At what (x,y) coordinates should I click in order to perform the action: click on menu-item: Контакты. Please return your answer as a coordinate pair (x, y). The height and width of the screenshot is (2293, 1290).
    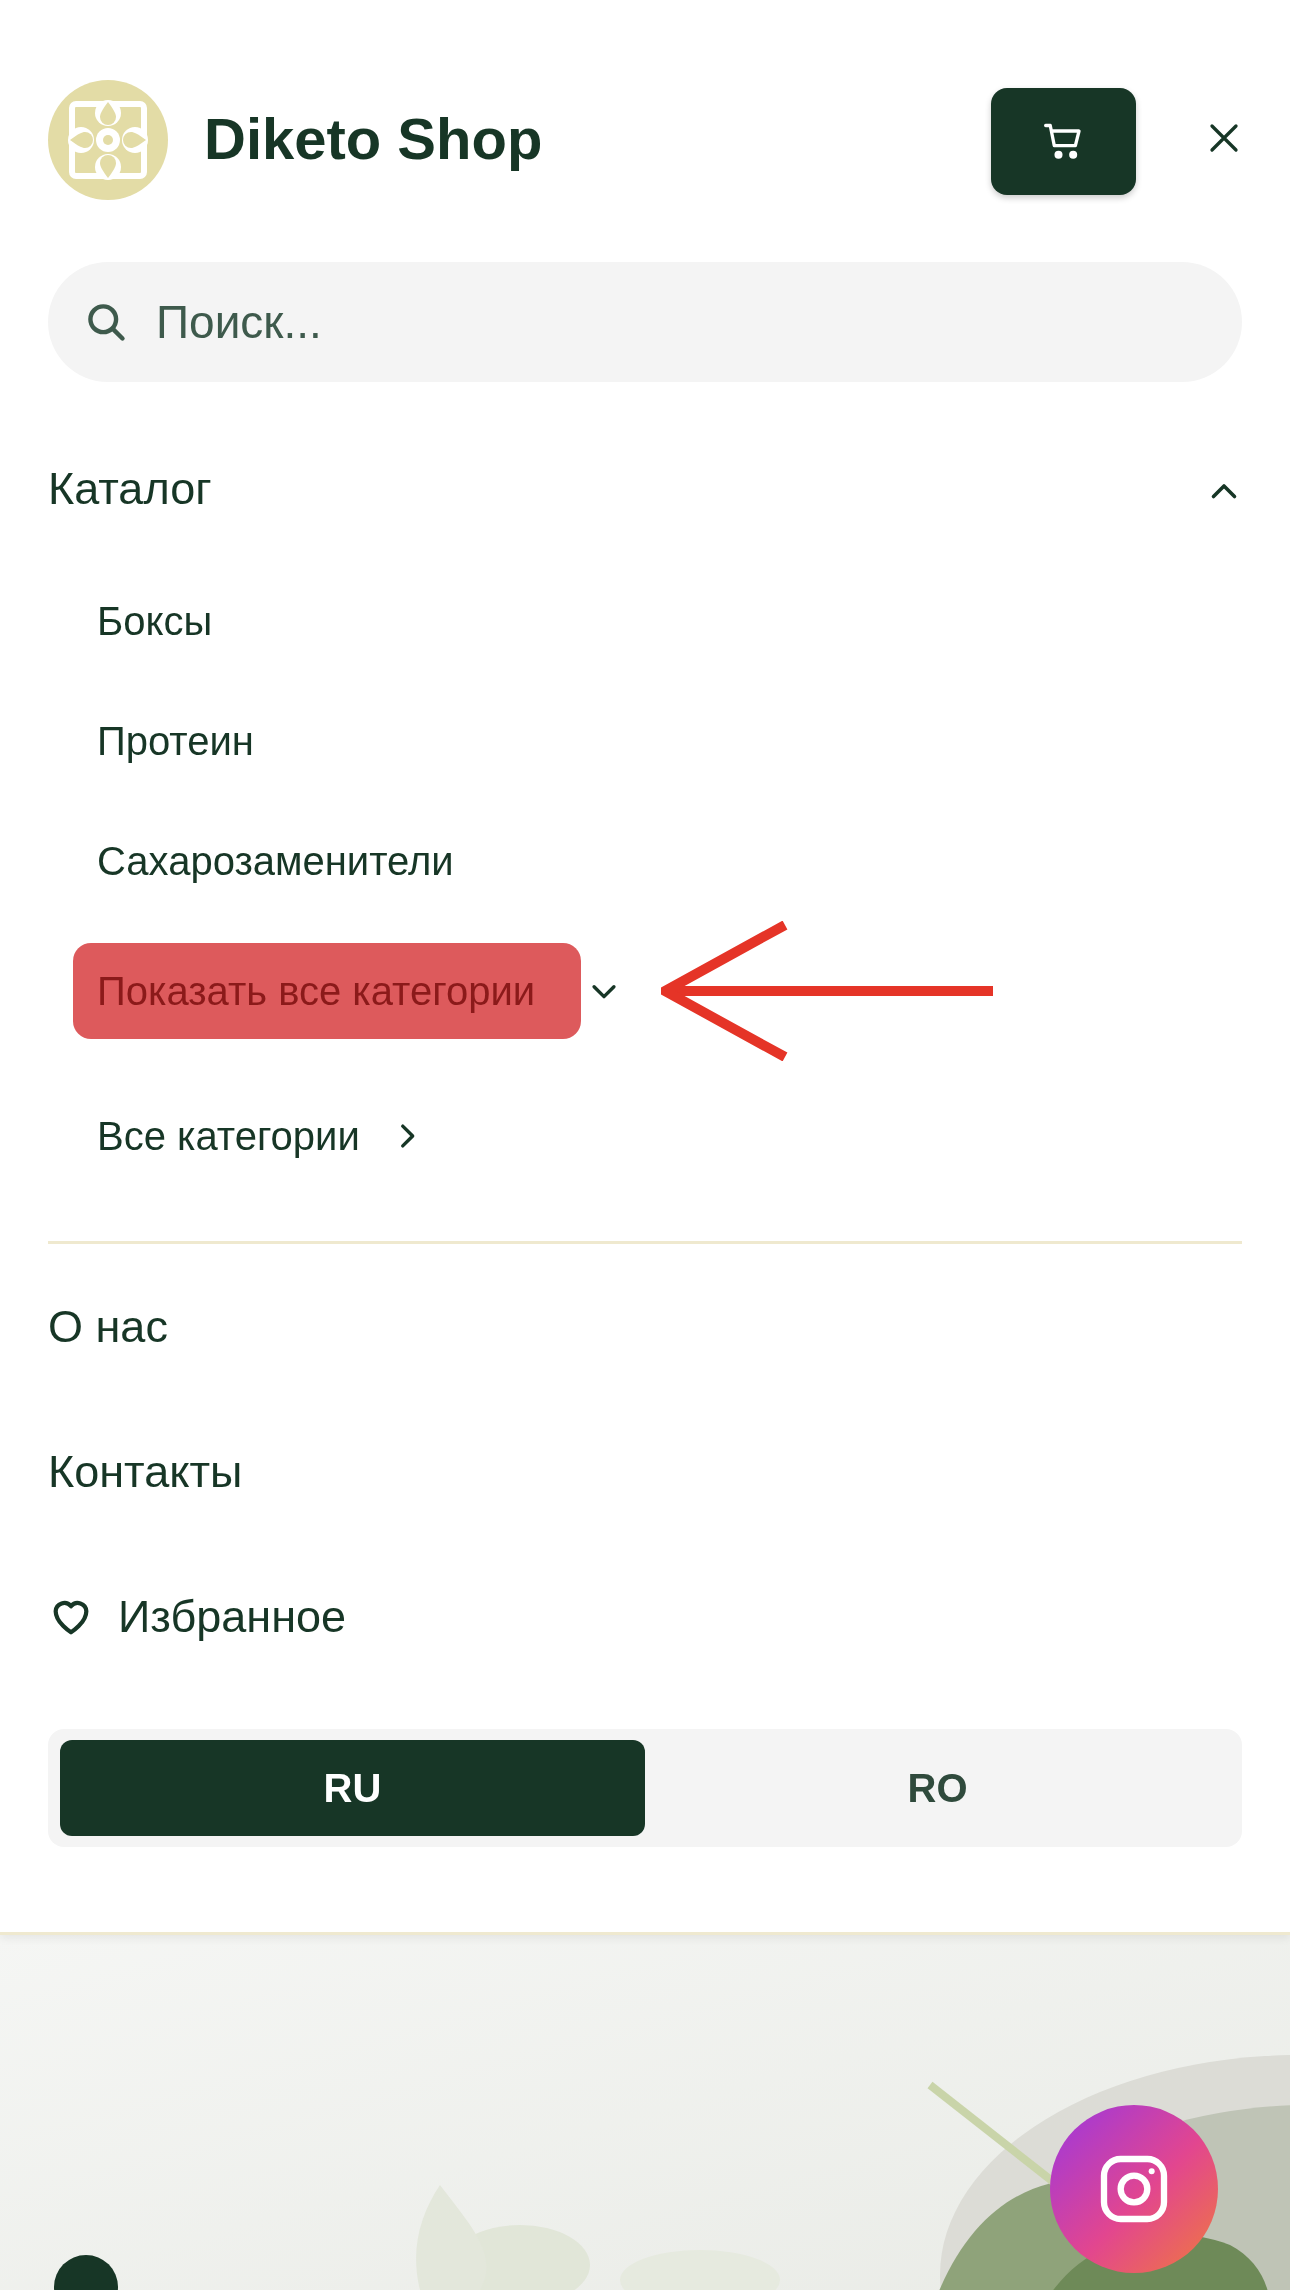
    Looking at the image, I should click on (645, 1471).